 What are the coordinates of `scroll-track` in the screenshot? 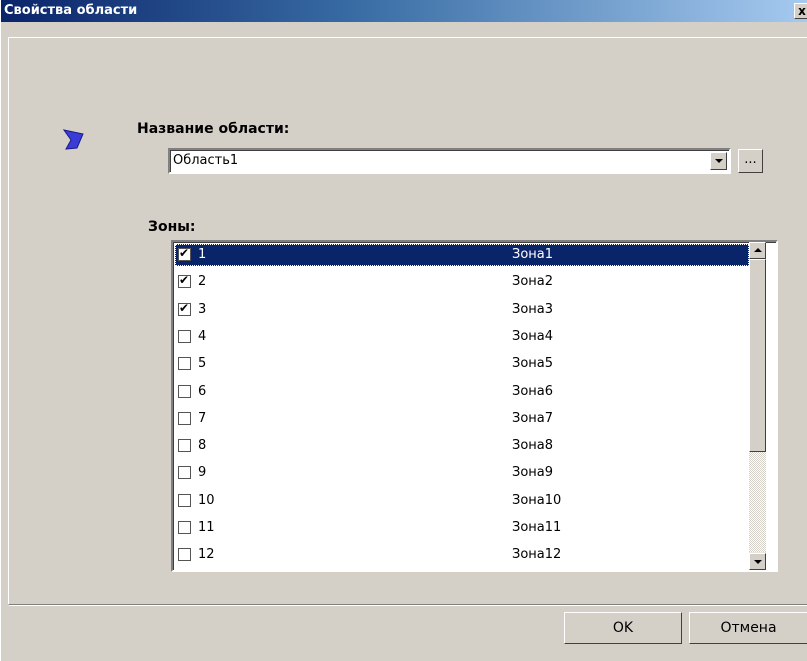 It's located at (757, 502).